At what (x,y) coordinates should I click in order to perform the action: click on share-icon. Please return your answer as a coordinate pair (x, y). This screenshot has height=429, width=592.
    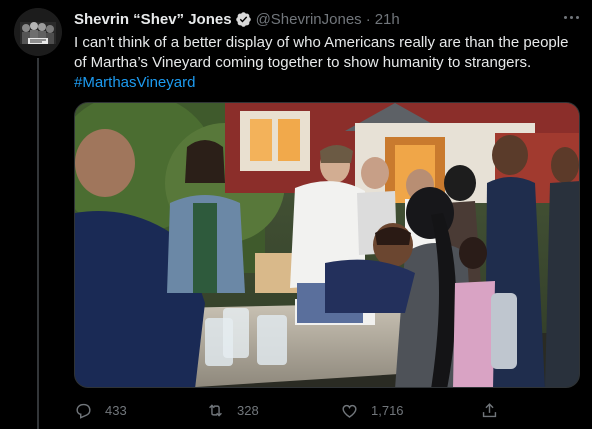
    Looking at the image, I should click on (489, 409).